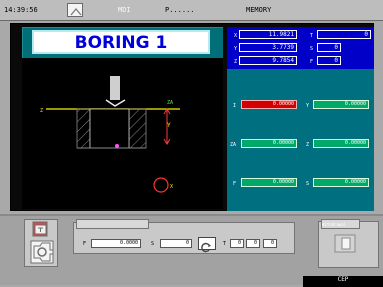 The width and height of the screenshot is (383, 287). What do you see at coordinates (42, 252) in the screenshot?
I see `spindle-stepper-icon` at bounding box center [42, 252].